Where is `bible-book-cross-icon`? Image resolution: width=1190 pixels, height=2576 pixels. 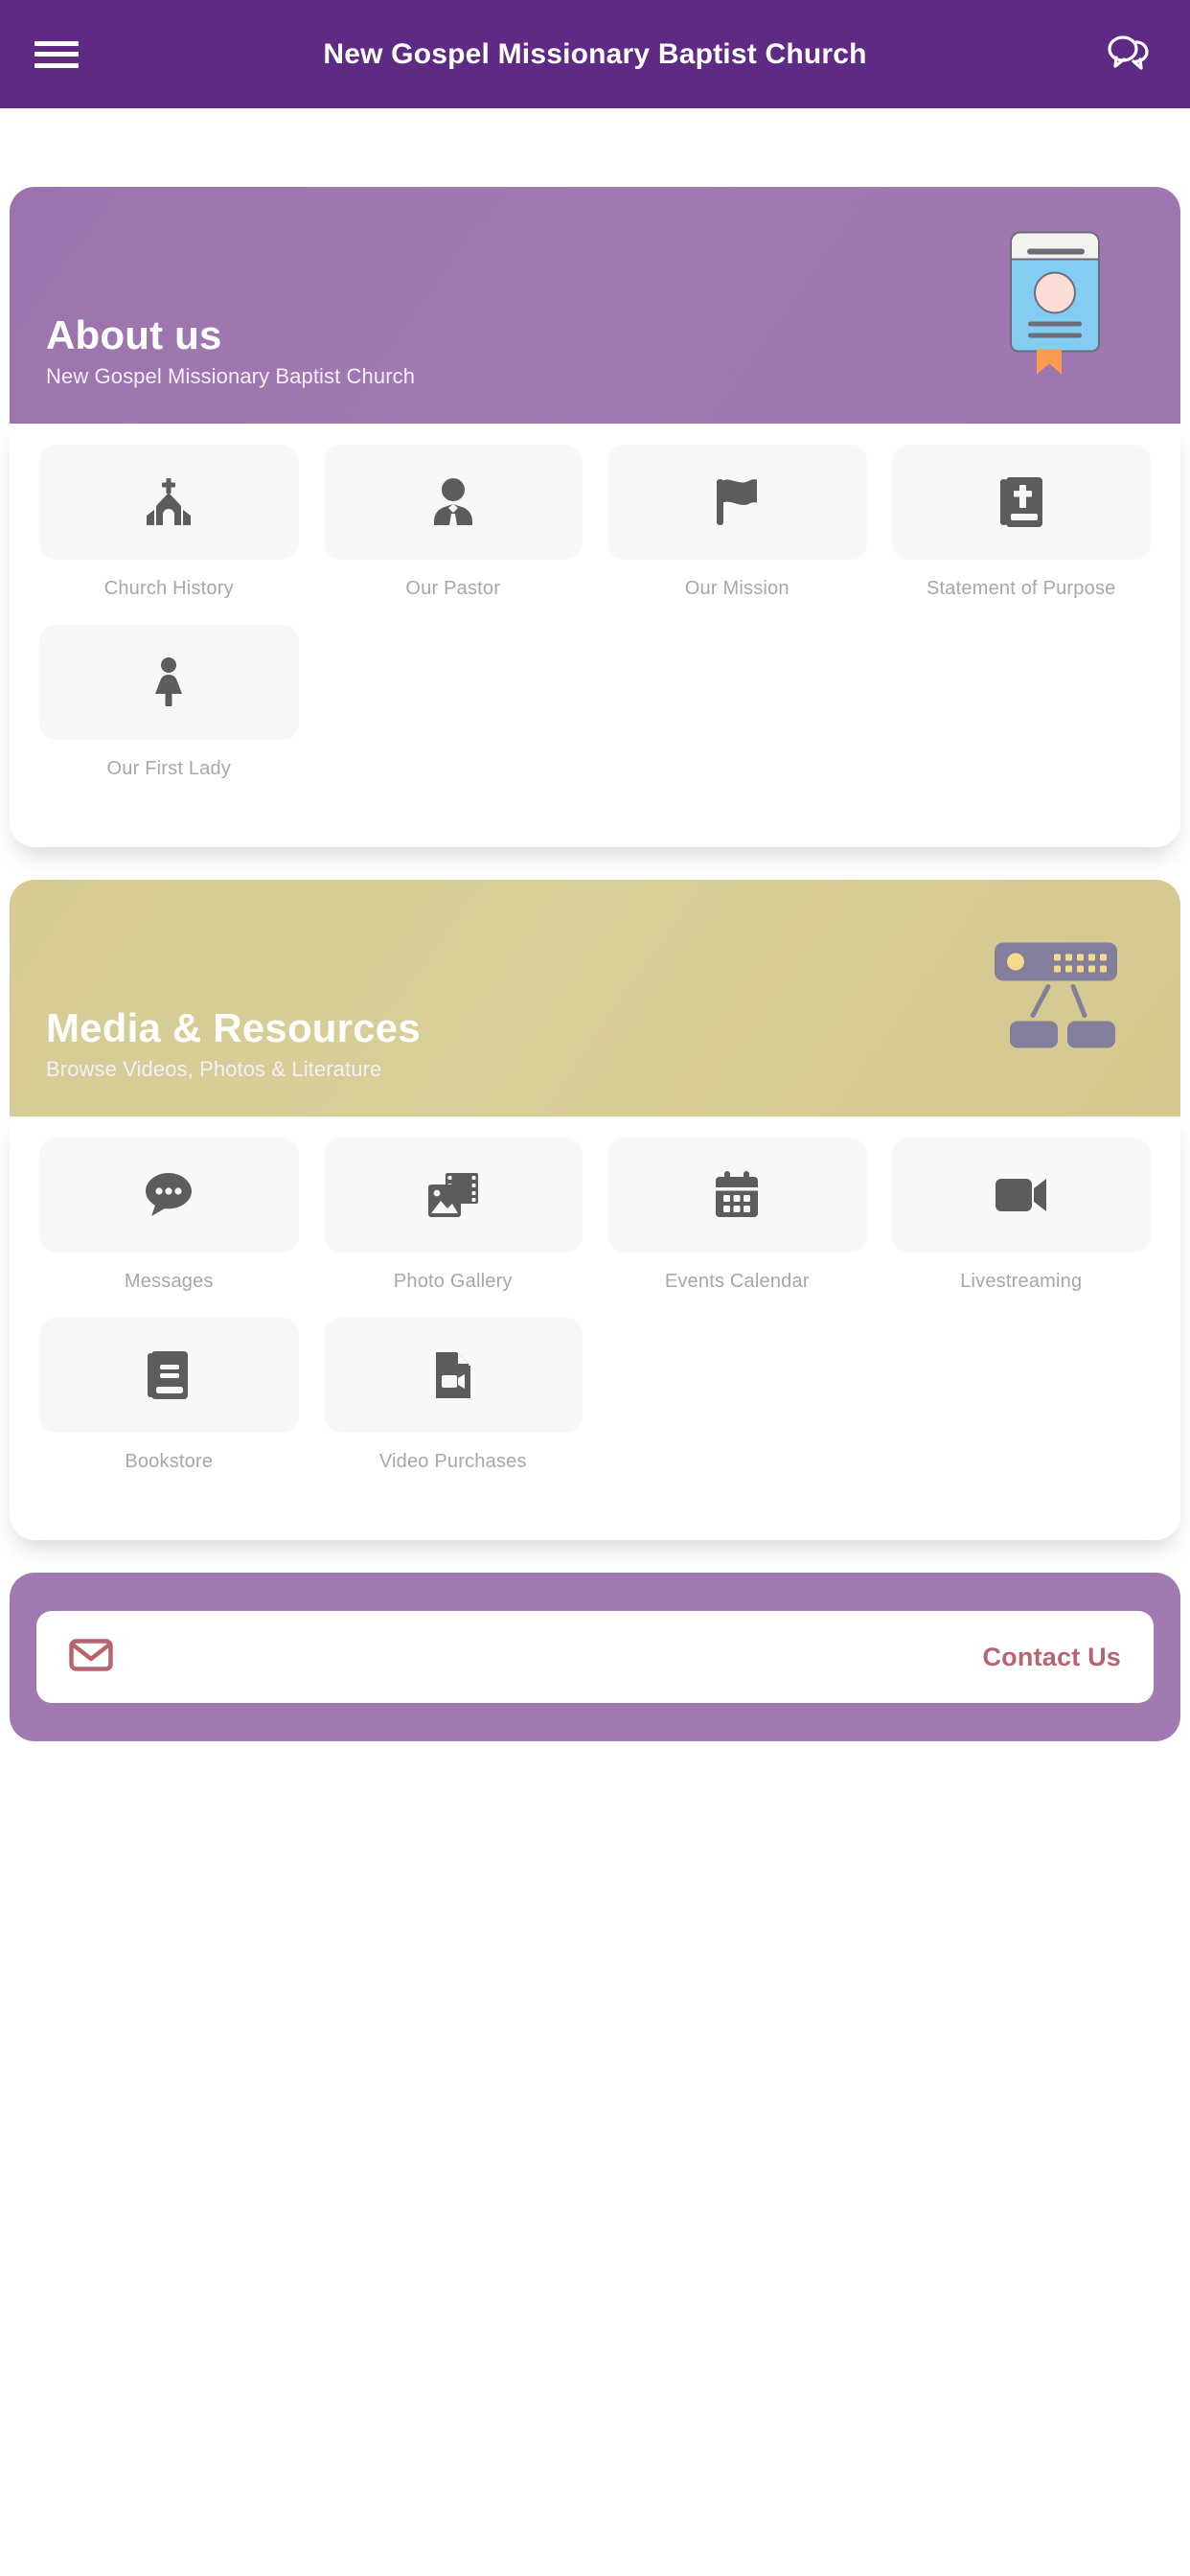
bible-book-cross-icon is located at coordinates (1020, 502).